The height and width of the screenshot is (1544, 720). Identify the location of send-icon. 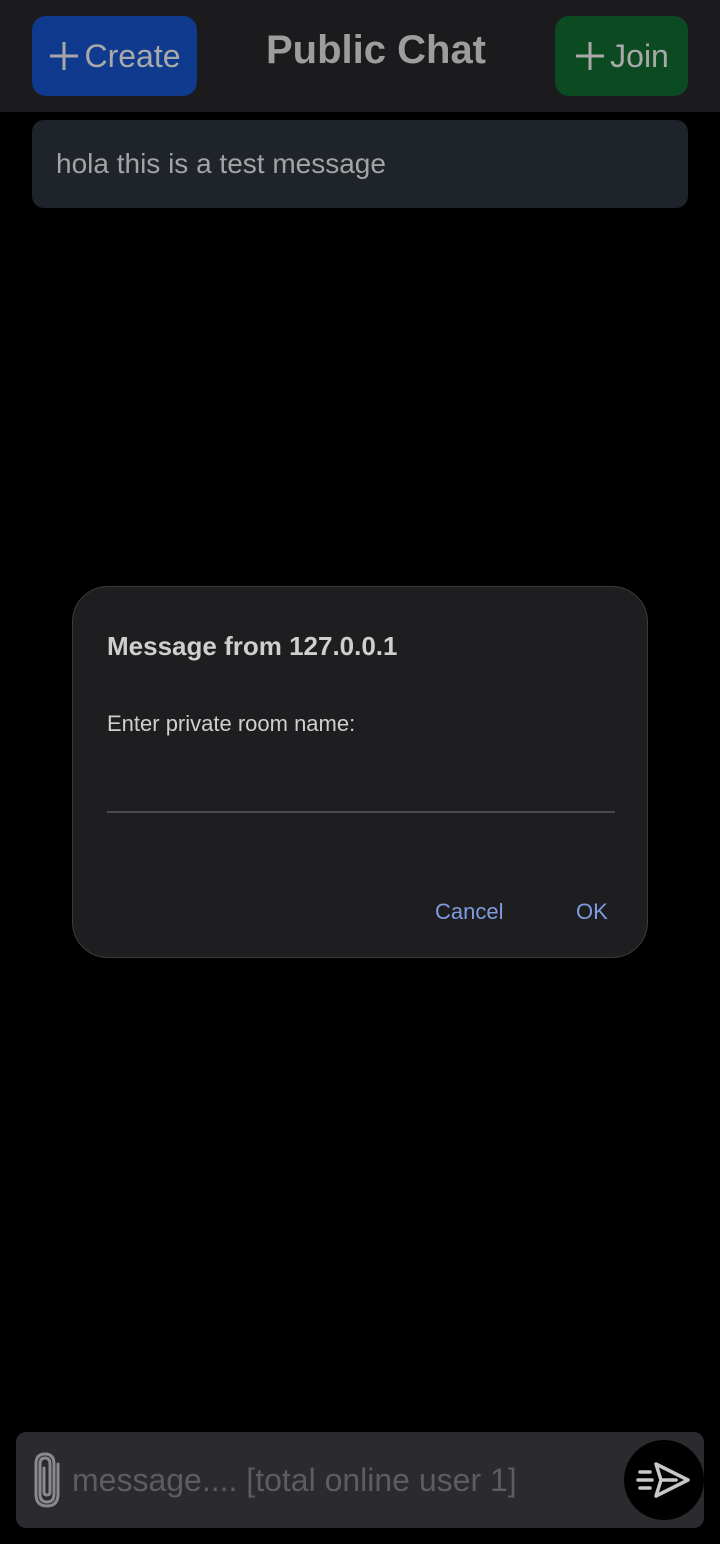
(663, 1480).